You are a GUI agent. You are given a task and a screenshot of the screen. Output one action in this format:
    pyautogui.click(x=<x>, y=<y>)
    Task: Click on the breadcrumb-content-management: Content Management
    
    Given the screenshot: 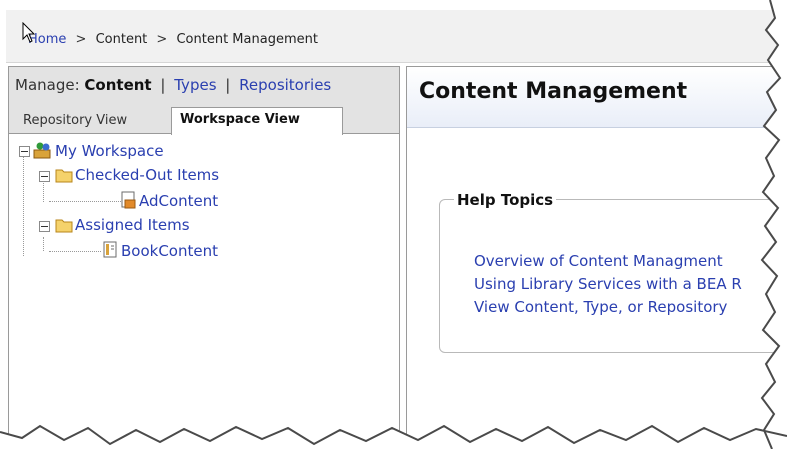 What is the action you would take?
    pyautogui.click(x=247, y=39)
    